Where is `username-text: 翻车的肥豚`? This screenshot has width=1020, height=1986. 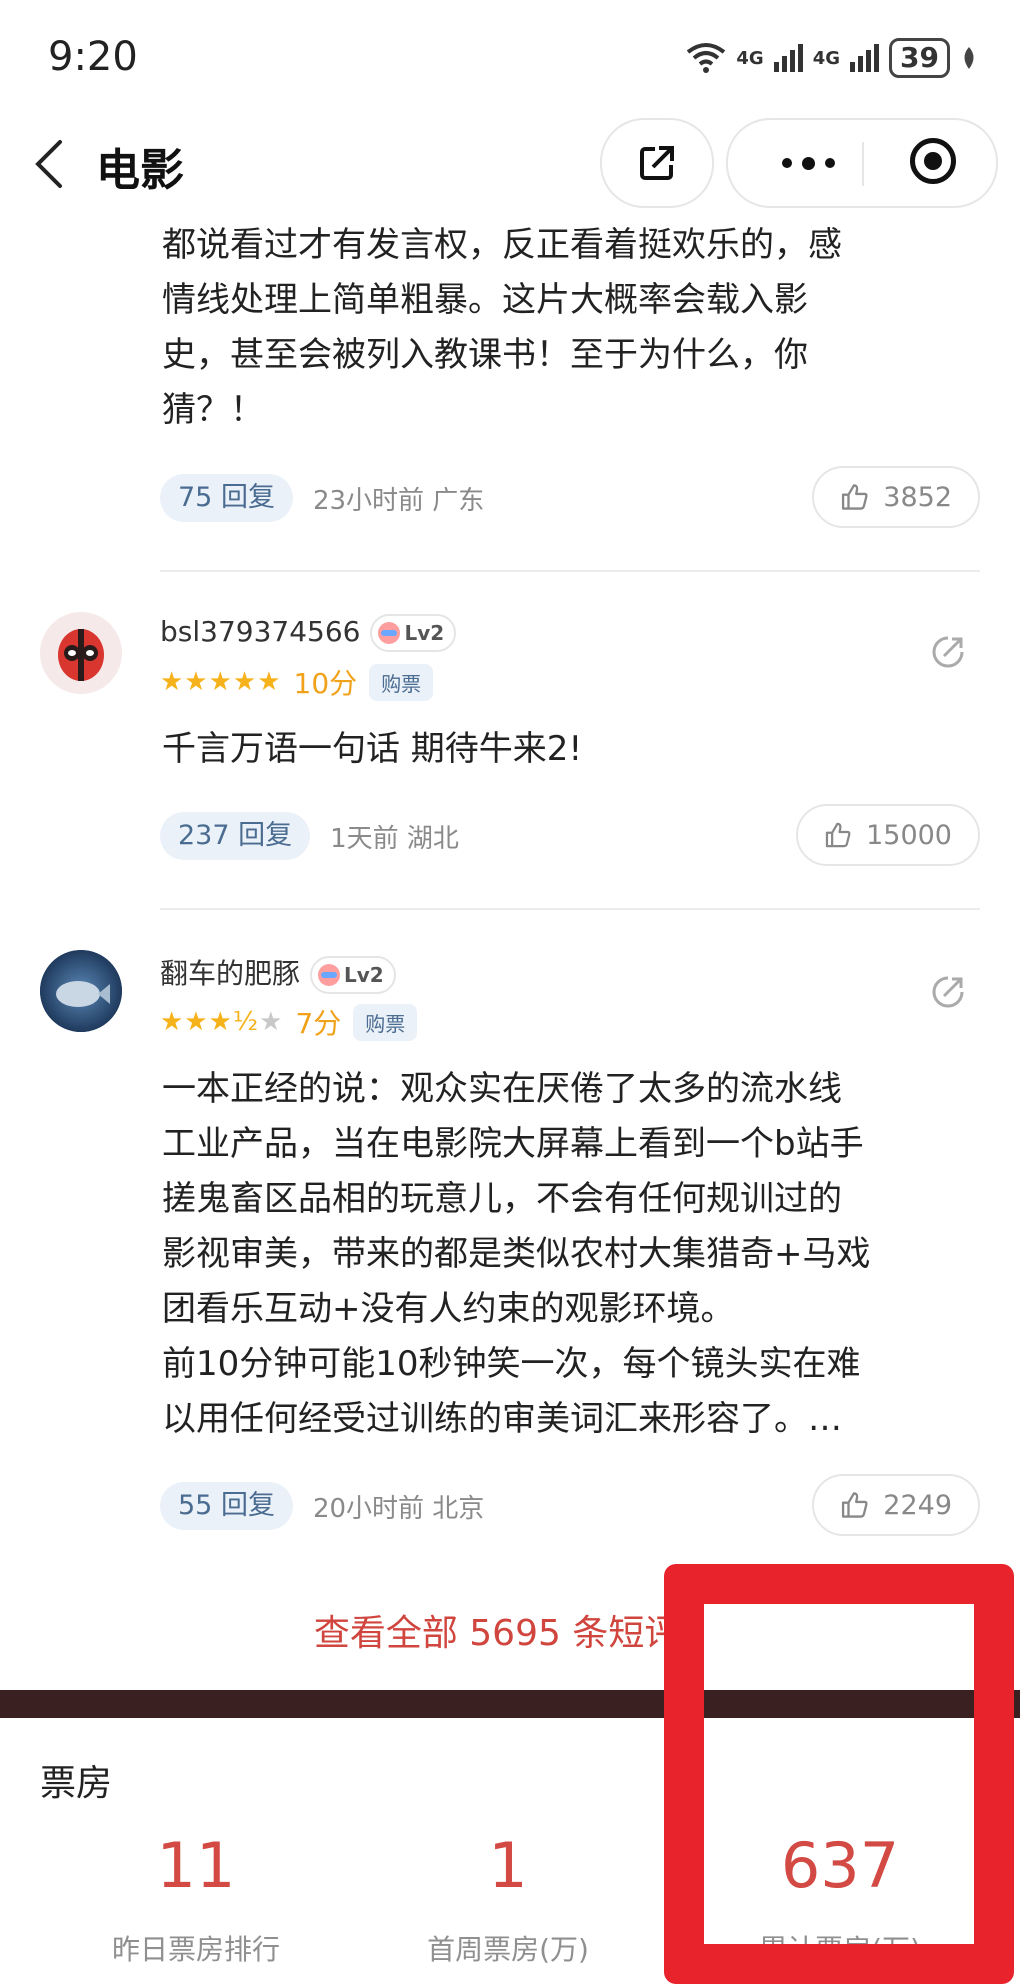 username-text: 翻车的肥豚 is located at coordinates (230, 973).